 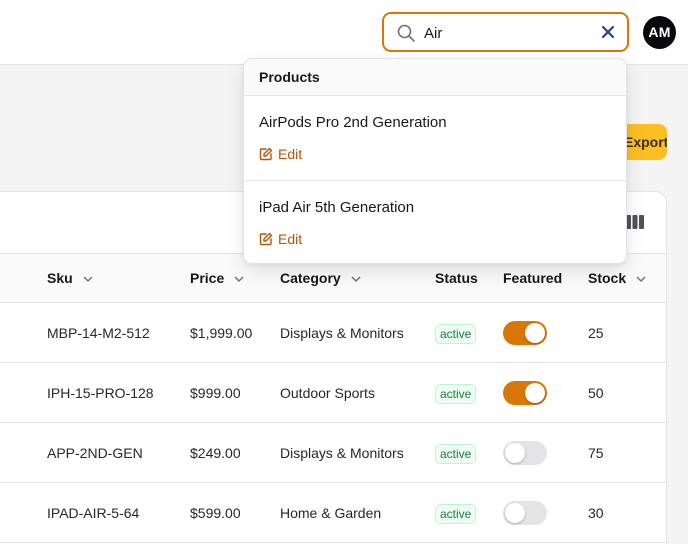 I want to click on column-label: Featured, so click(x=533, y=278).